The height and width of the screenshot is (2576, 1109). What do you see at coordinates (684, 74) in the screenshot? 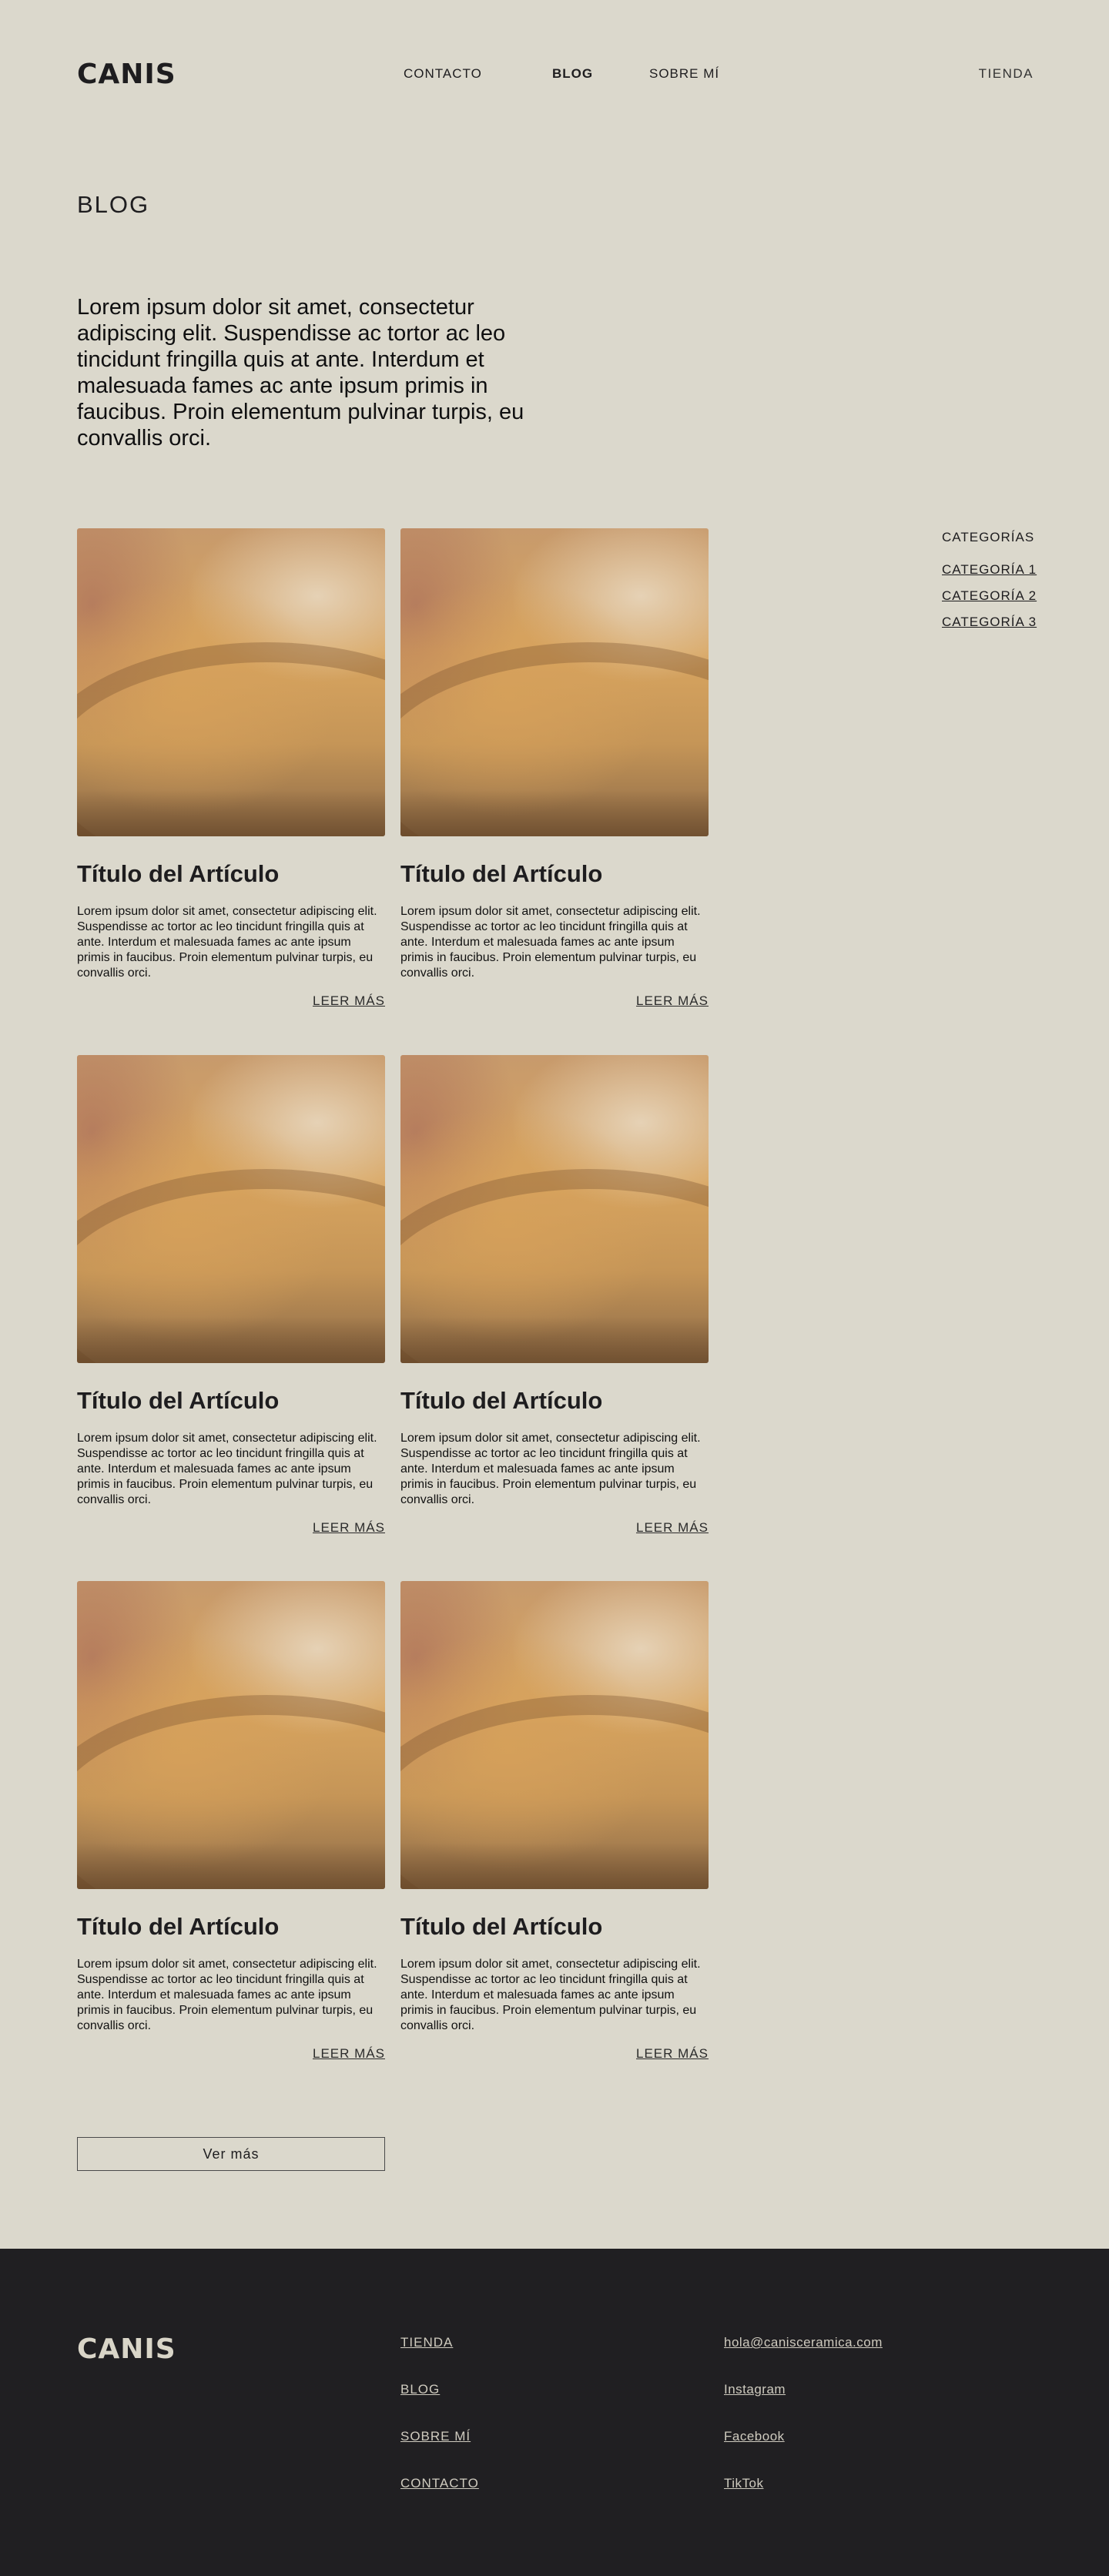
I see `nav-sobre-mi: SOBRE MÍ` at bounding box center [684, 74].